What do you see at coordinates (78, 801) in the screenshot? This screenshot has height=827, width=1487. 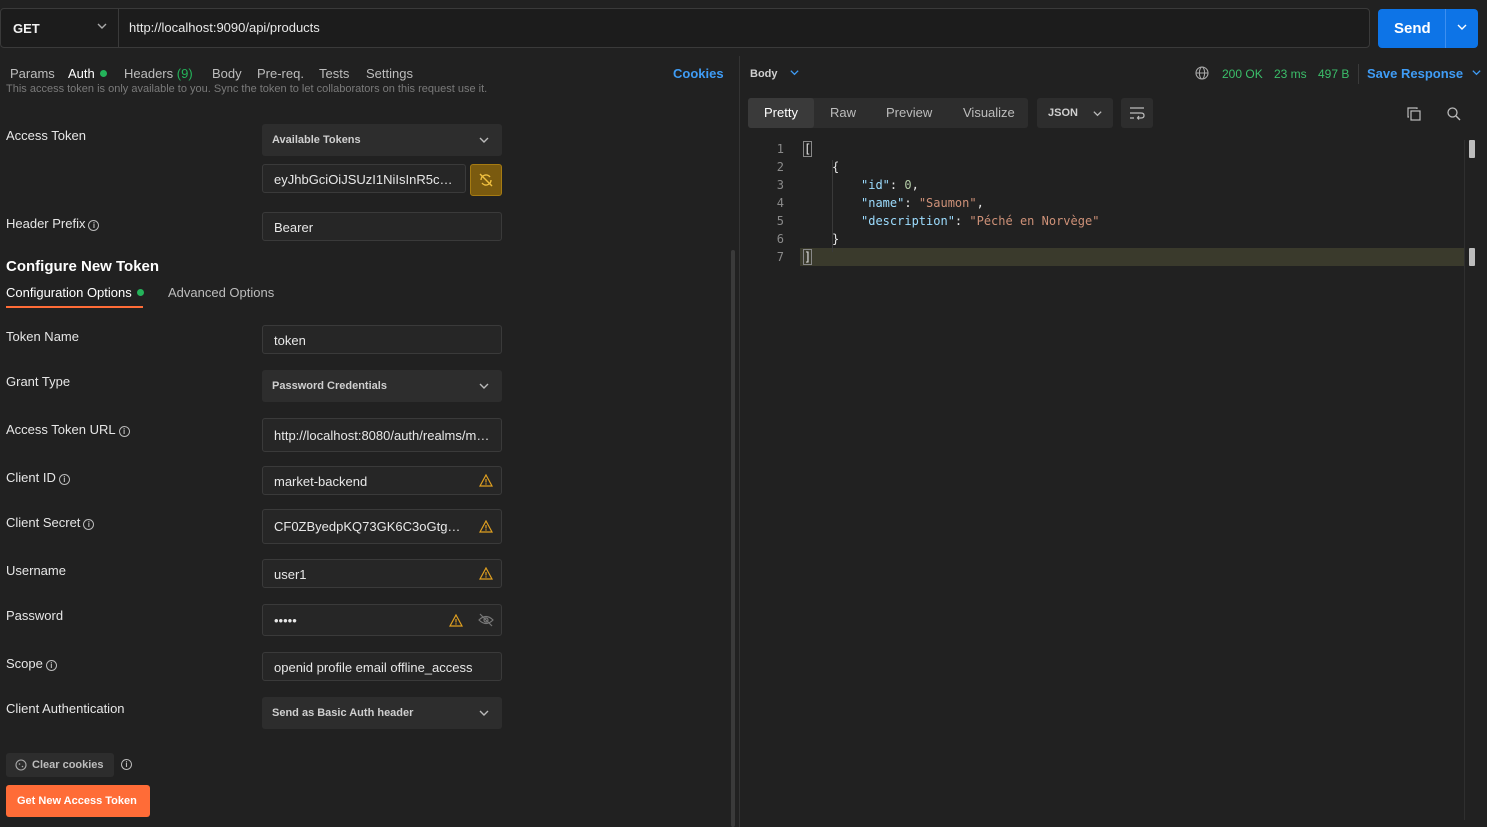 I see `get-new-access-token-button: Get New Access Token` at bounding box center [78, 801].